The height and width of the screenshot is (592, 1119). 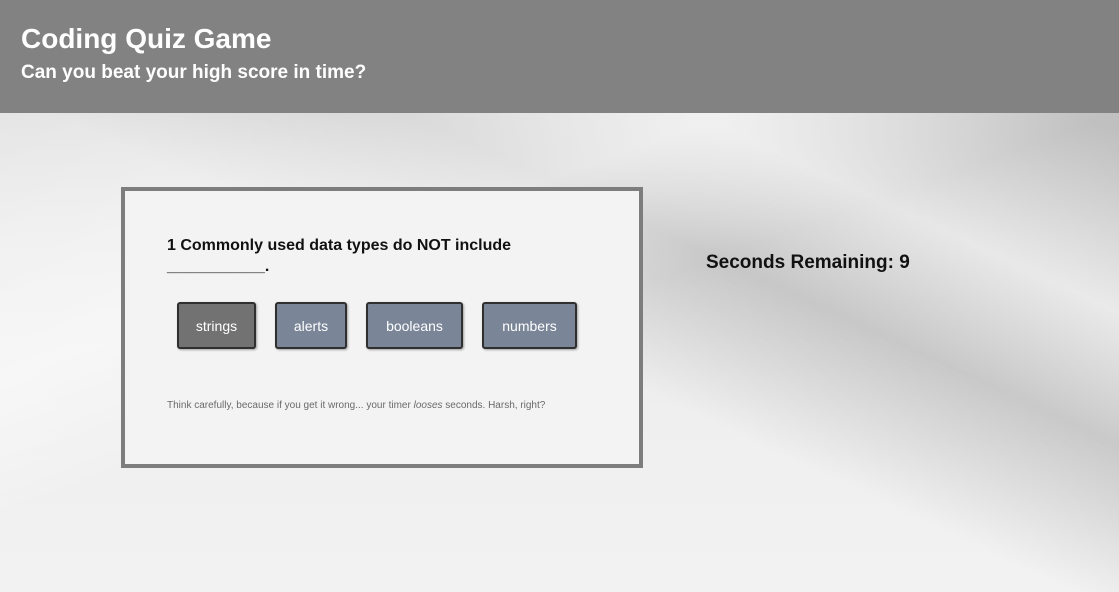 I want to click on answer-button-strings: strings, so click(x=216, y=325).